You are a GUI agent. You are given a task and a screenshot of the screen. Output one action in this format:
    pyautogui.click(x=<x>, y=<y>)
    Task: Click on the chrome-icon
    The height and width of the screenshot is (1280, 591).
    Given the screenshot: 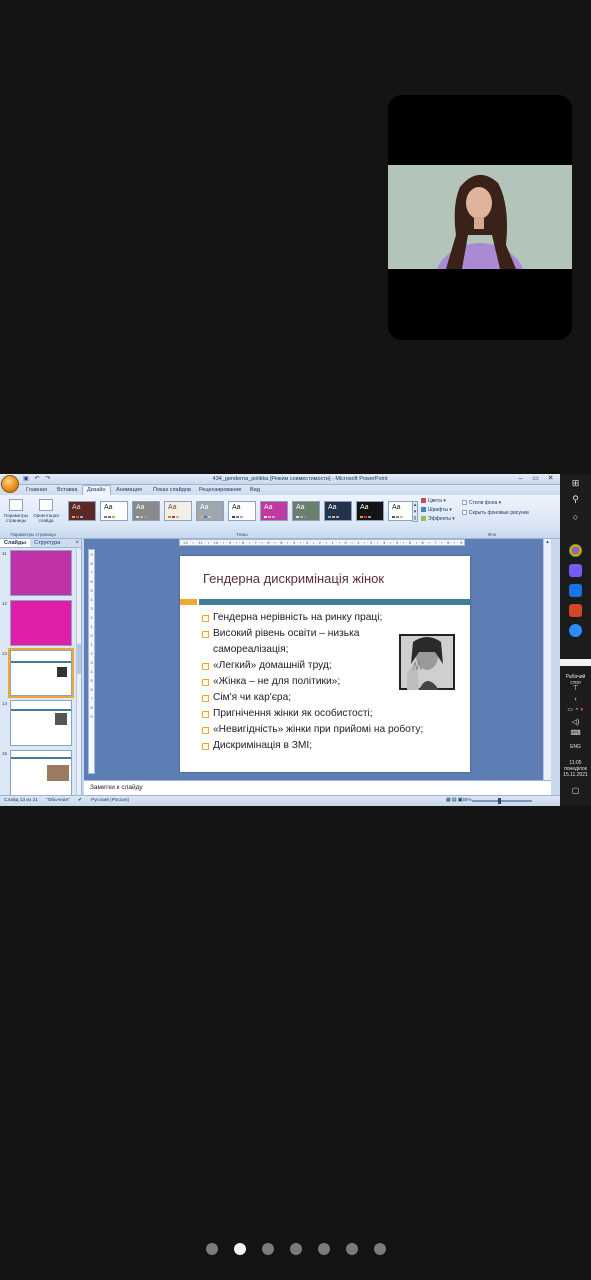 What is the action you would take?
    pyautogui.click(x=575, y=550)
    